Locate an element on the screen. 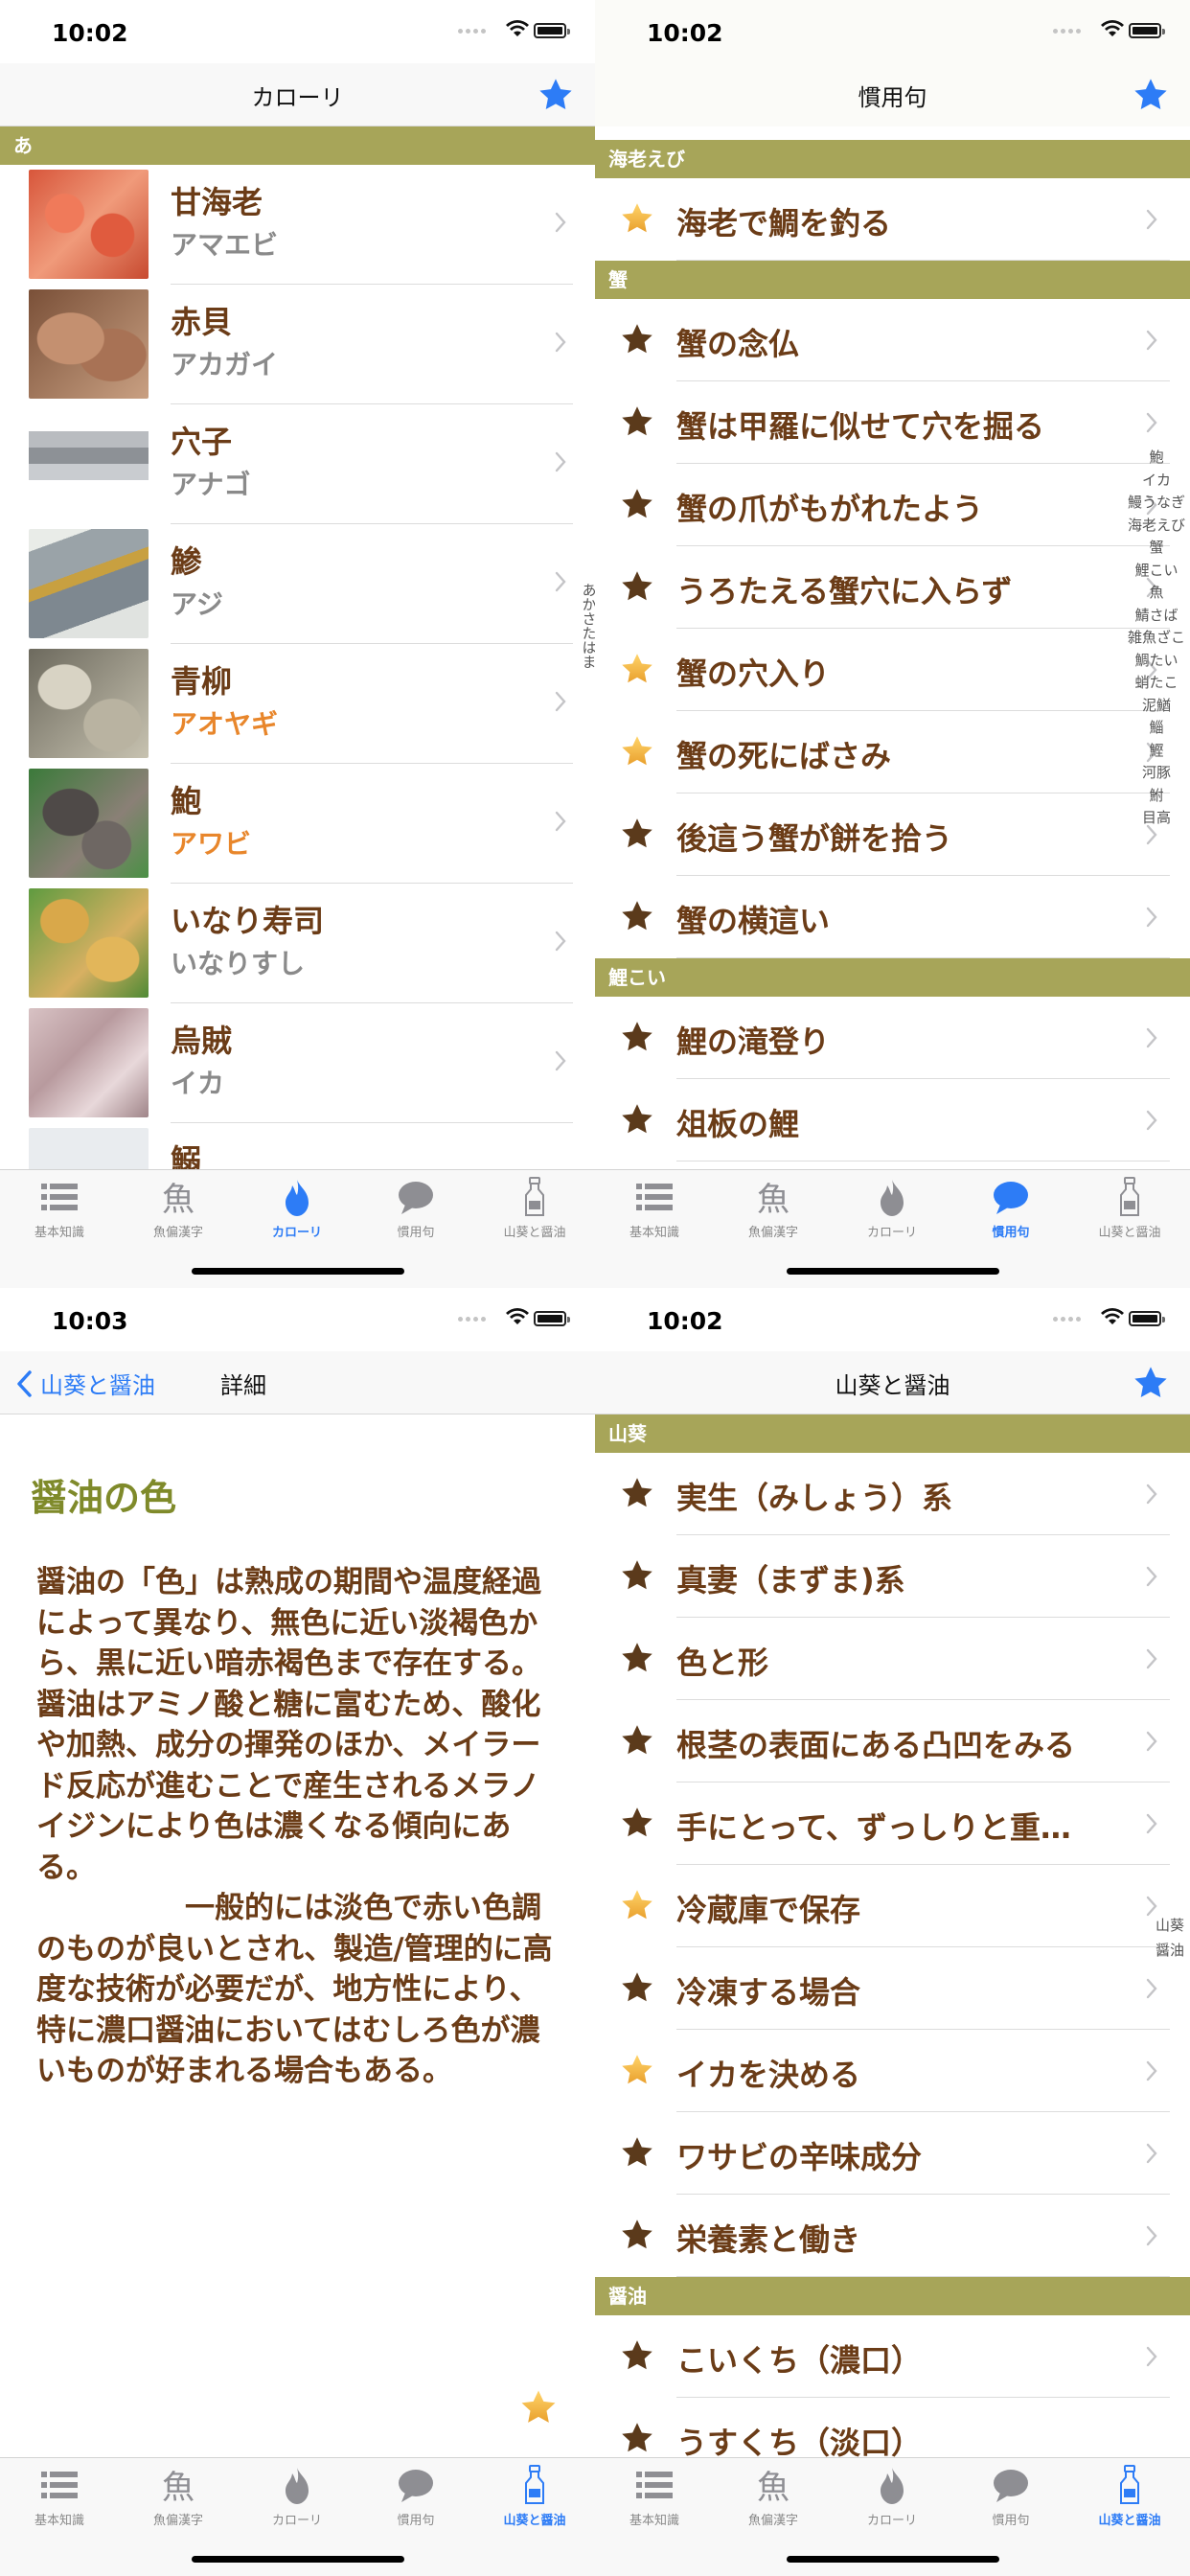 This screenshot has width=1190, height=2576. list-item: 鯵アジ is located at coordinates (287, 584).